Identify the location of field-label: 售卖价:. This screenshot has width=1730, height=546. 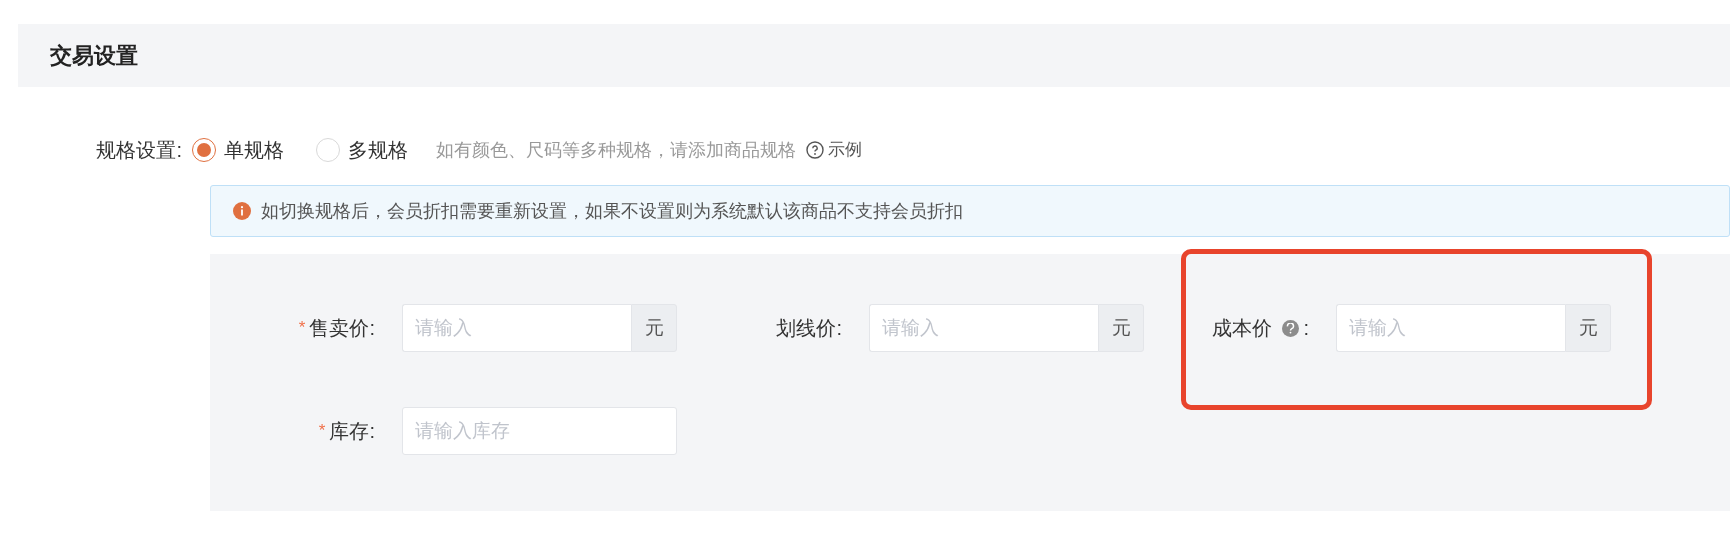
(342, 328).